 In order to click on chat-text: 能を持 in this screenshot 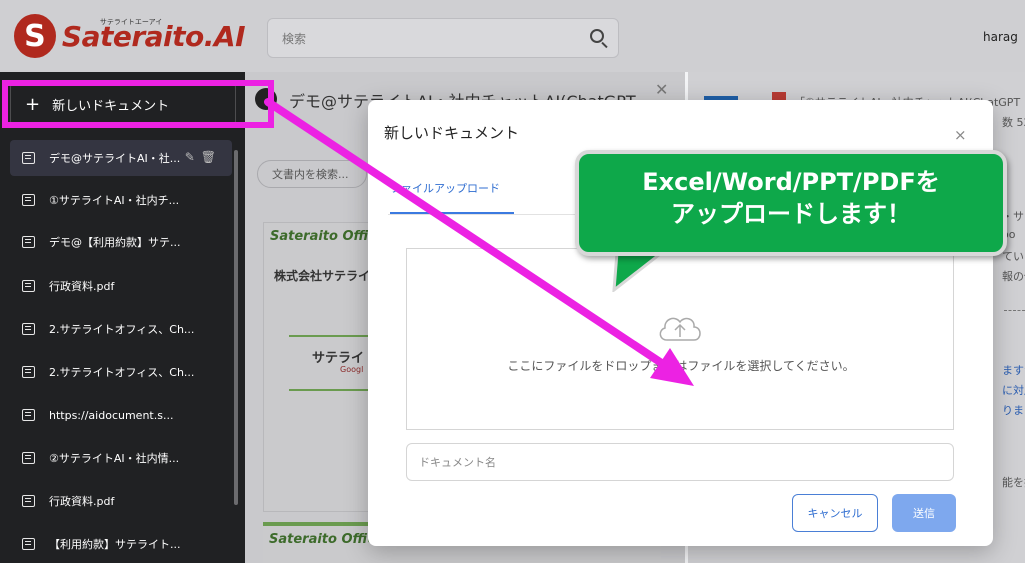, I will do `click(1013, 482)`.